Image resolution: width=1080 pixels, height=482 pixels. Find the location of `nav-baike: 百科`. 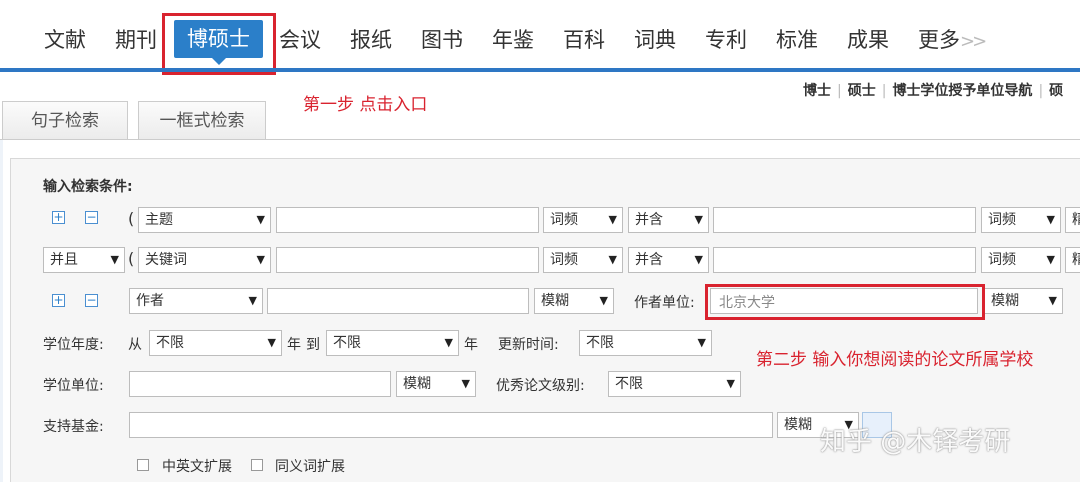

nav-baike: 百科 is located at coordinates (584, 39).